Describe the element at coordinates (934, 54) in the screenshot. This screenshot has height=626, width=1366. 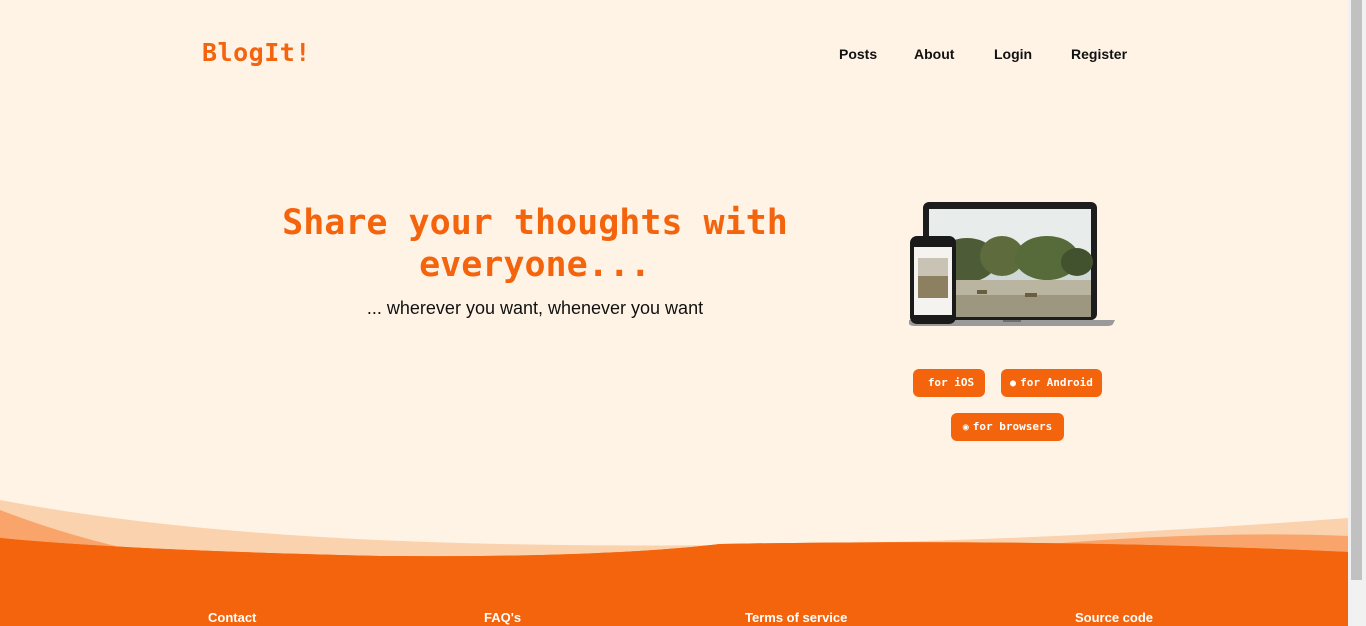
I see `nav-link-about: About` at that location.